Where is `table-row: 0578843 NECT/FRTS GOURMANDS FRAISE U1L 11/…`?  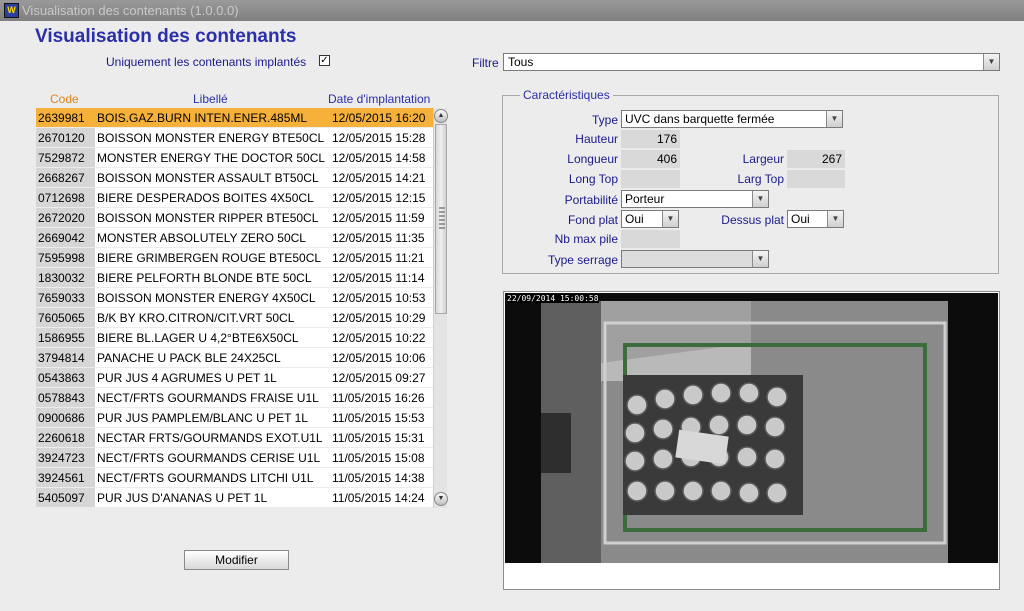 table-row: 0578843 NECT/FRTS GOURMANDS FRAISE U1L 11/… is located at coordinates (234, 398).